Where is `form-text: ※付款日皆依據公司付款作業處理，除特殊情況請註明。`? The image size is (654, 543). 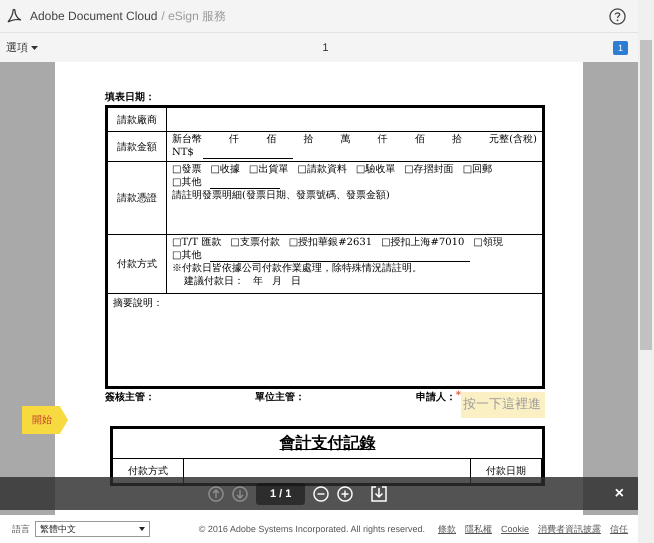 form-text: ※付款日皆依據公司付款作業處理，除特殊情況請註明。 is located at coordinates (297, 269).